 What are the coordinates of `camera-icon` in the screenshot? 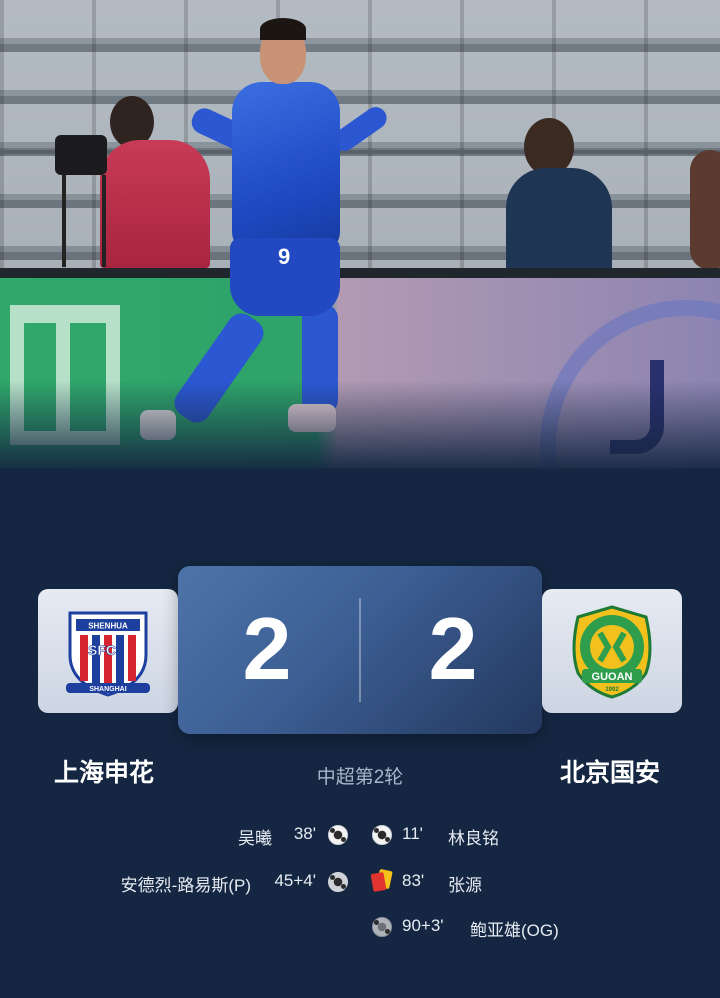 It's located at (81, 155).